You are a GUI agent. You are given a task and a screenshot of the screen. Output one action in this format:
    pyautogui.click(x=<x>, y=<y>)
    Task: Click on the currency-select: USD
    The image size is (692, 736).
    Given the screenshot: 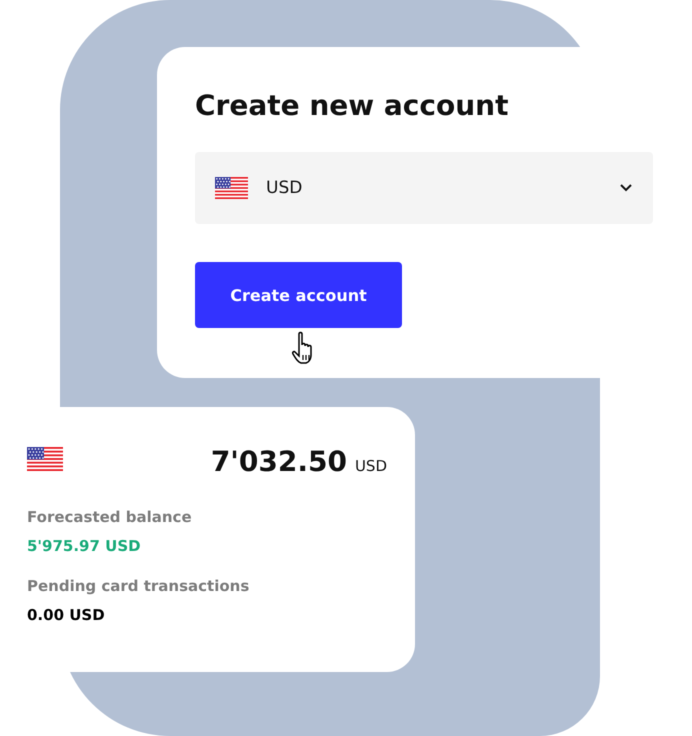 What is the action you would take?
    pyautogui.click(x=424, y=188)
    